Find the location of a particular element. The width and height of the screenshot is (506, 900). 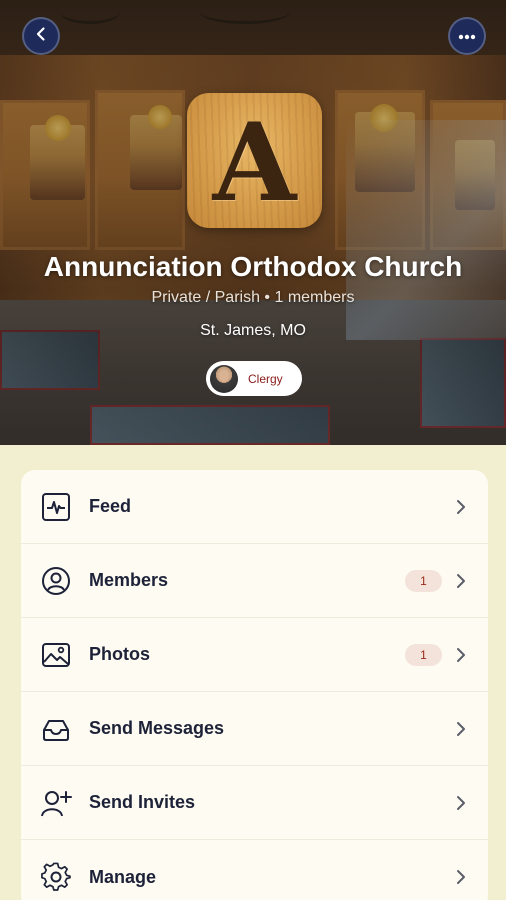

user-add-icon is located at coordinates (56, 803).